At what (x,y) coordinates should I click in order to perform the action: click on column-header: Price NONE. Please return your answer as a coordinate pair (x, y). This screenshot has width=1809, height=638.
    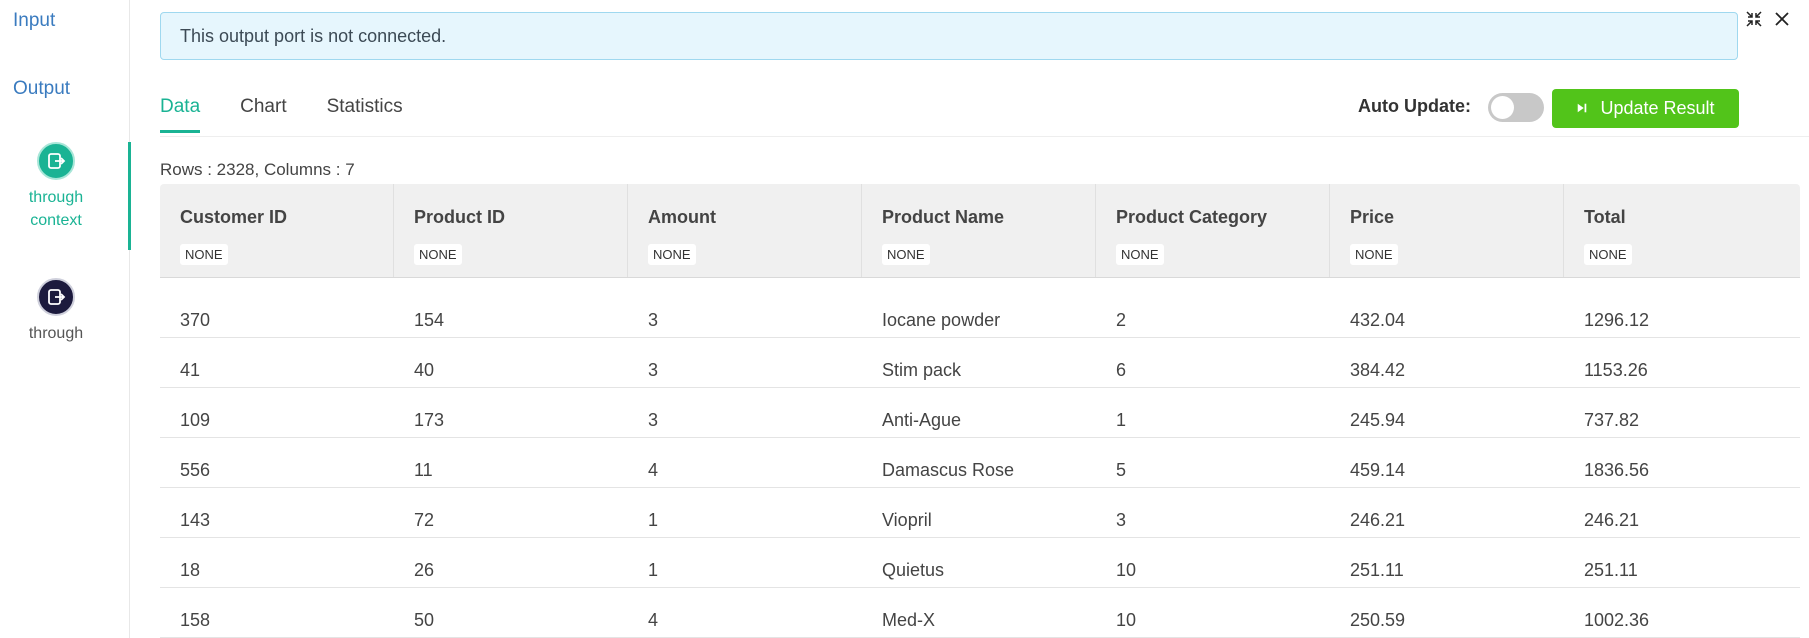
    Looking at the image, I should click on (1447, 230).